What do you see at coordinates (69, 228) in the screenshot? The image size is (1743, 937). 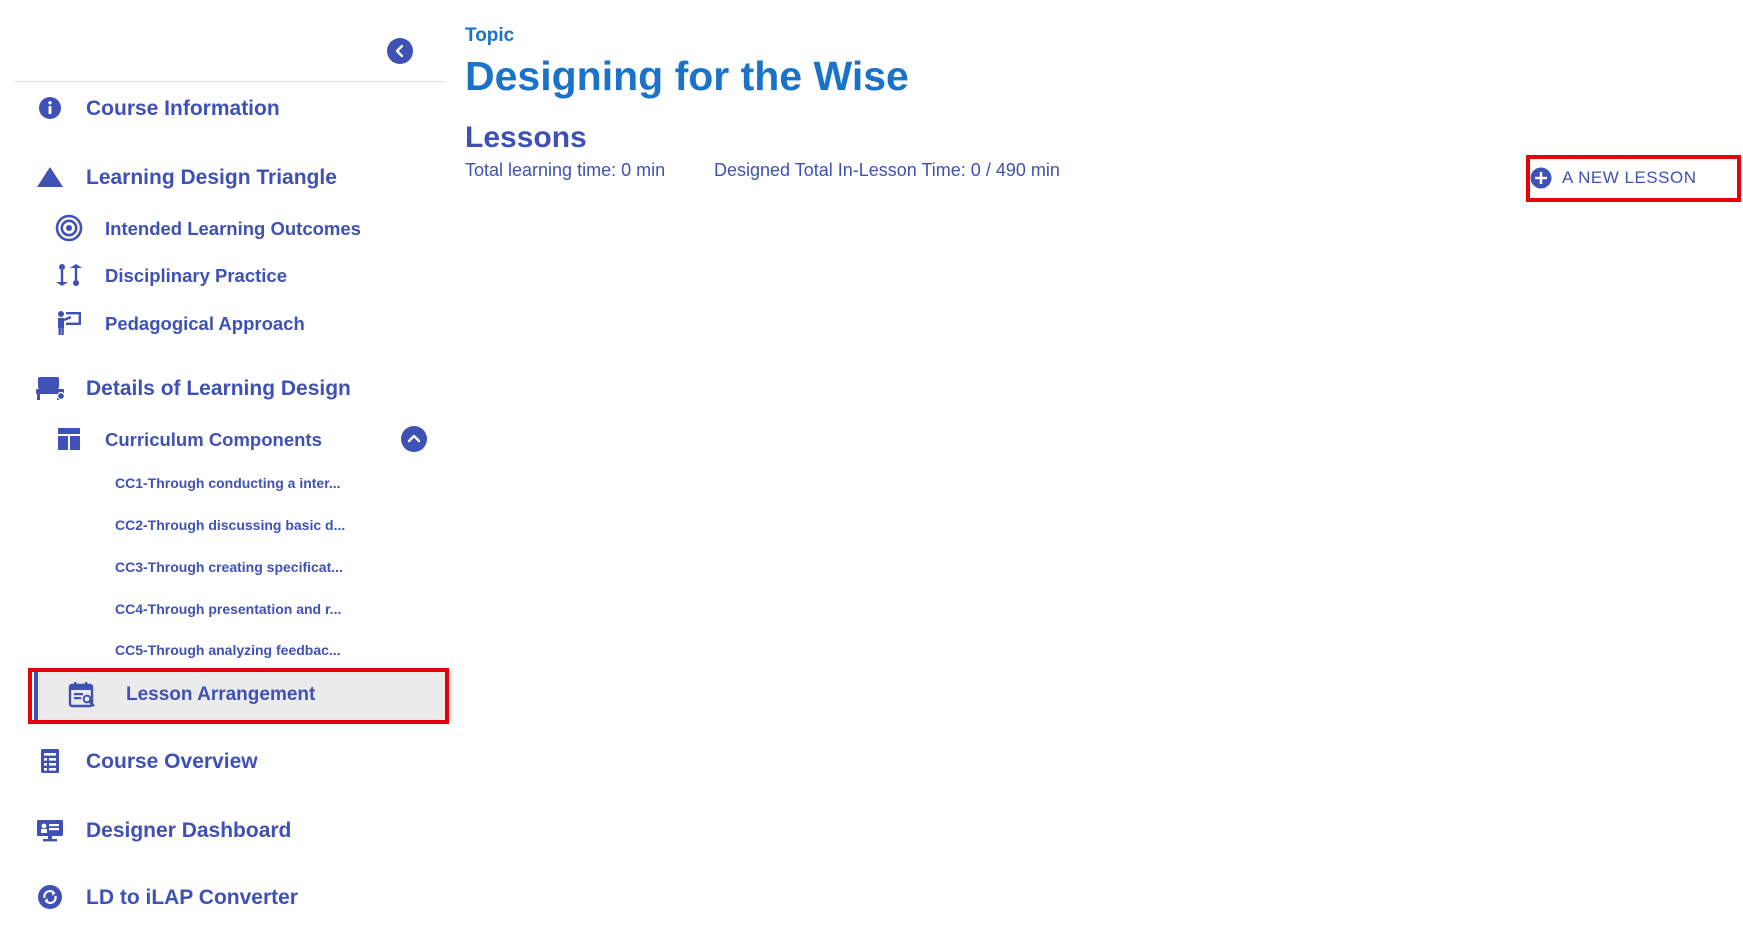 I see `target-icon` at bounding box center [69, 228].